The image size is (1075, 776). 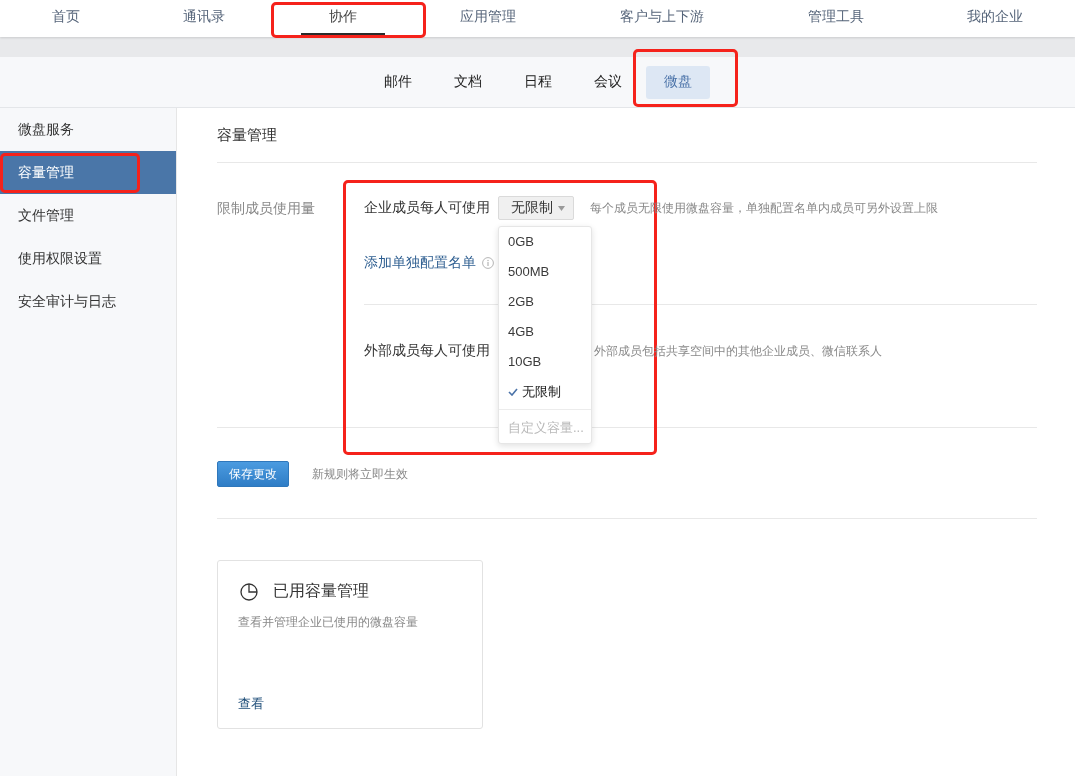 What do you see at coordinates (249, 591) in the screenshot?
I see `pie-chart-icon` at bounding box center [249, 591].